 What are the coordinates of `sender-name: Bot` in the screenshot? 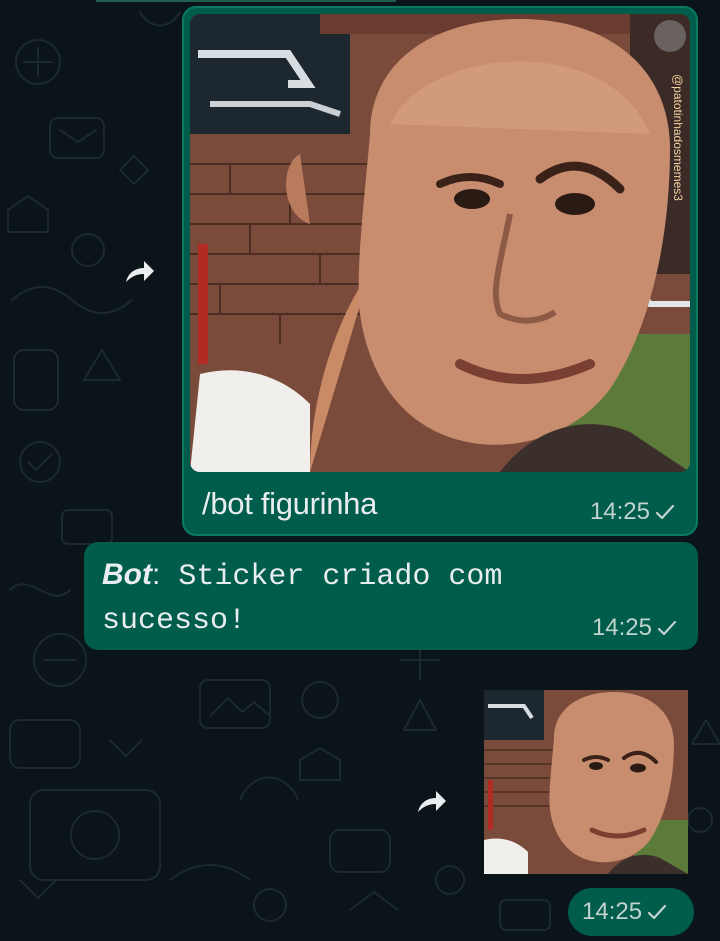 It's located at (127, 574).